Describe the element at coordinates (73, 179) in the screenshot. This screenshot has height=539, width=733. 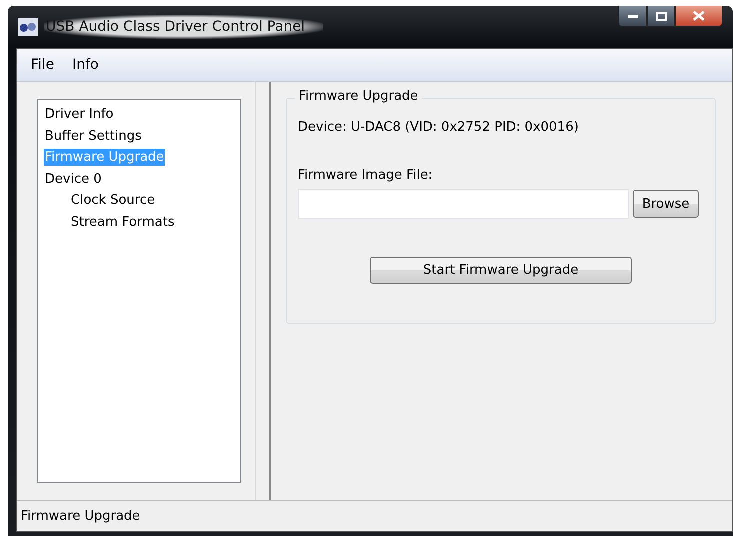
I see `tree-item: Device 0` at that location.